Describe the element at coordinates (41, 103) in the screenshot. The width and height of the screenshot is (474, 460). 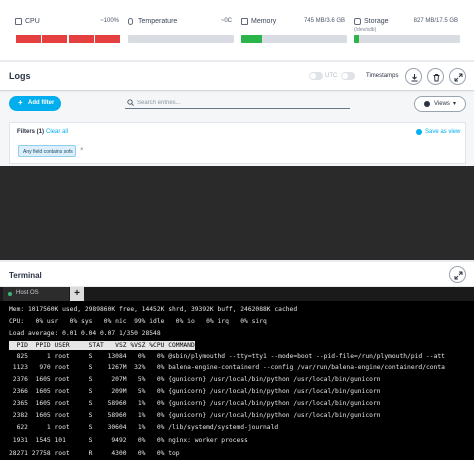
I see `add-filter-label: Add filter` at that location.